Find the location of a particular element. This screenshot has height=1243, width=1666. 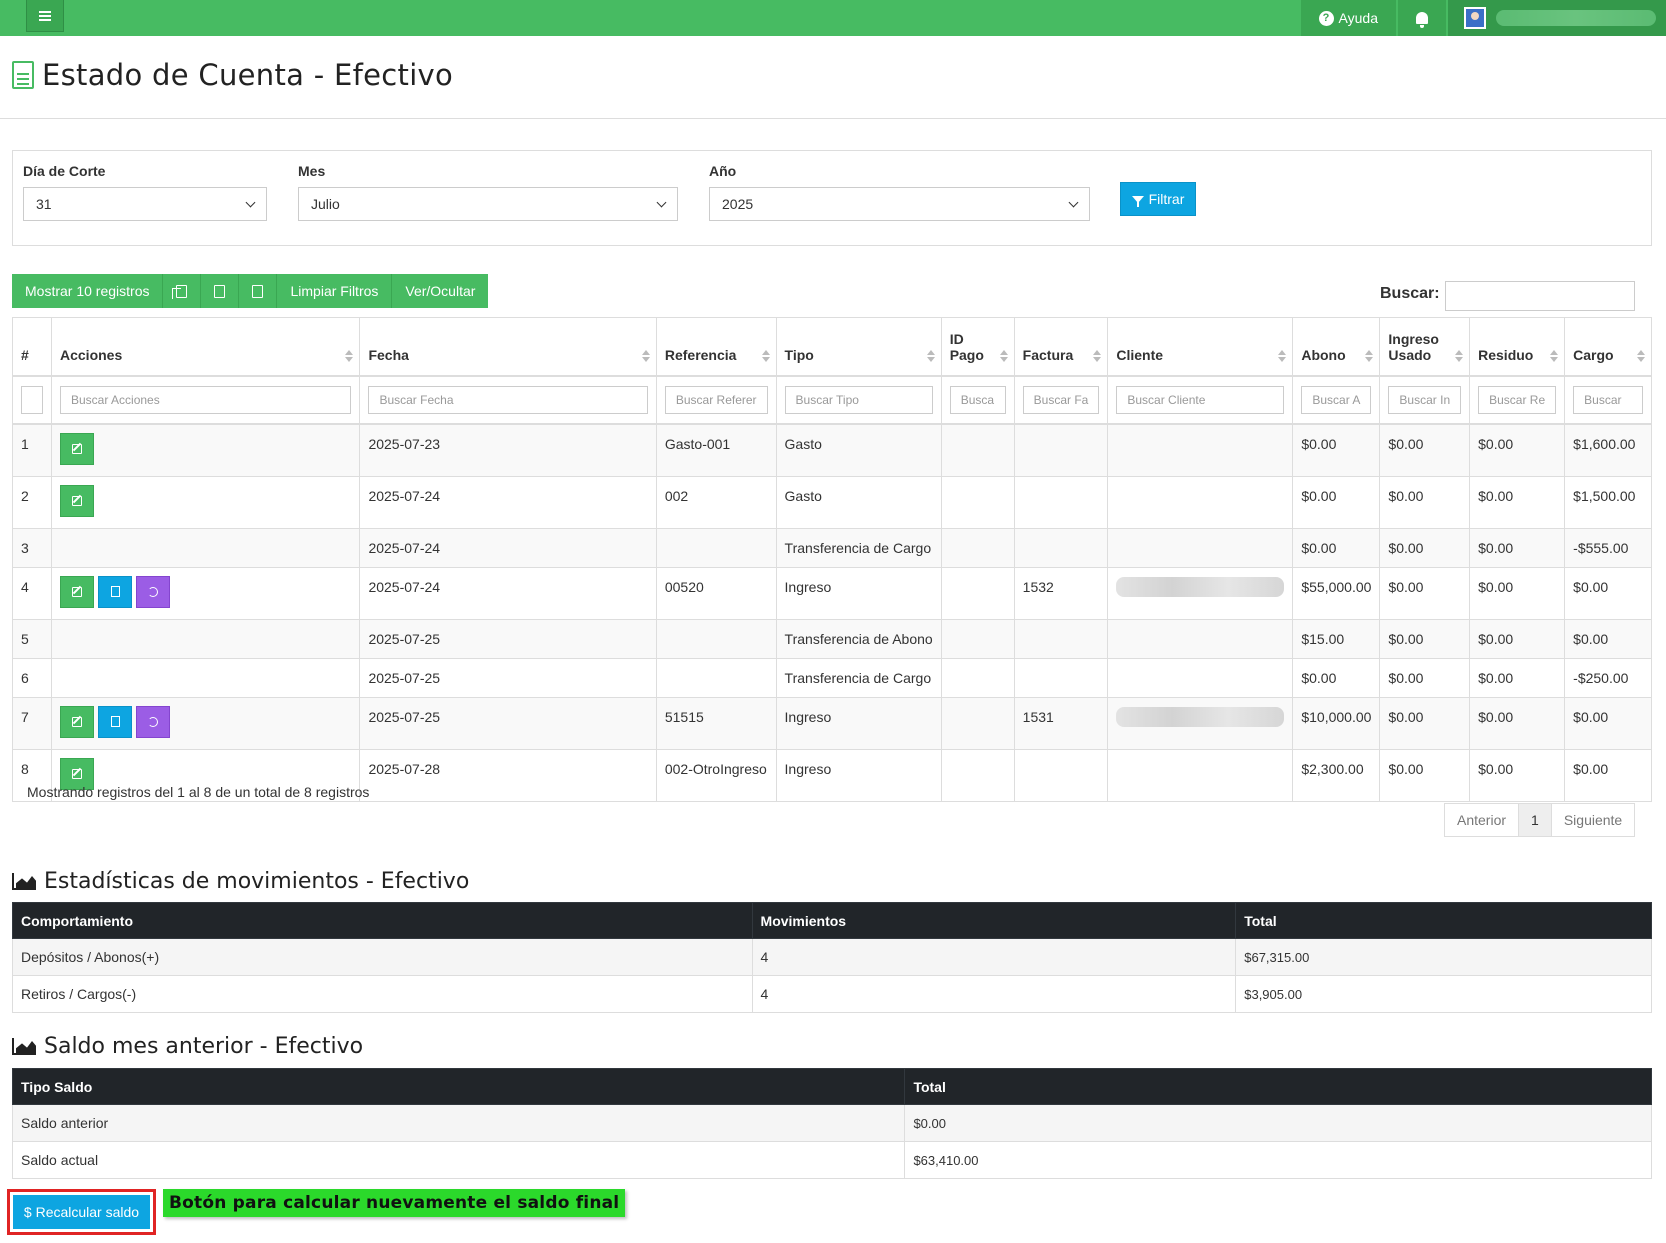

mes-select: Julio is located at coordinates (488, 204).